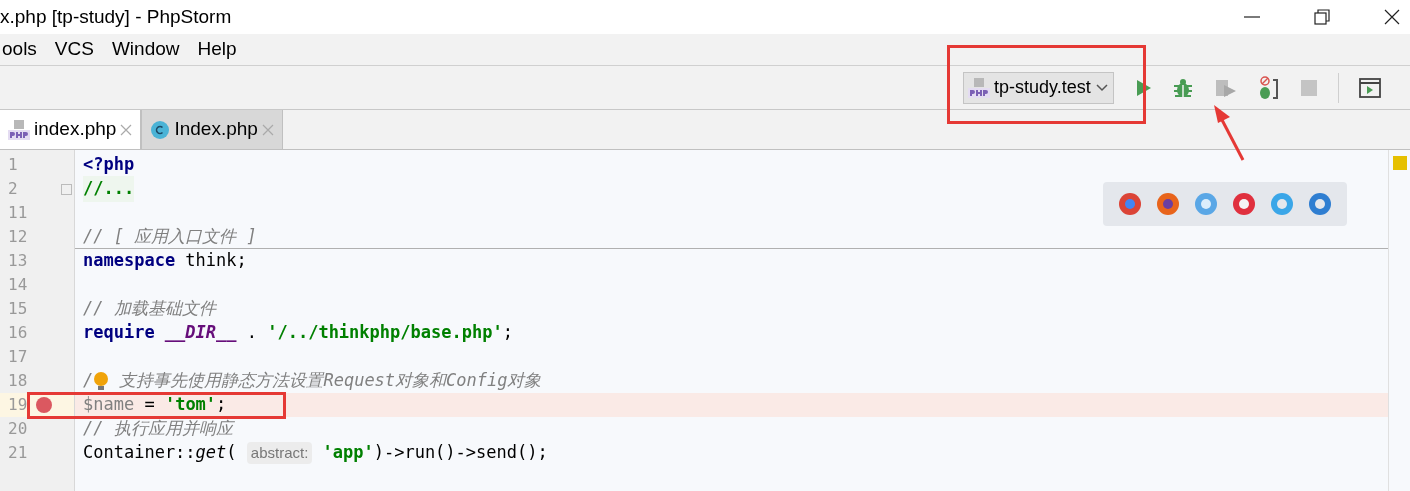 The width and height of the screenshot is (1410, 491). Describe the element at coordinates (18, 357) in the screenshot. I see `line-number: 17` at that location.